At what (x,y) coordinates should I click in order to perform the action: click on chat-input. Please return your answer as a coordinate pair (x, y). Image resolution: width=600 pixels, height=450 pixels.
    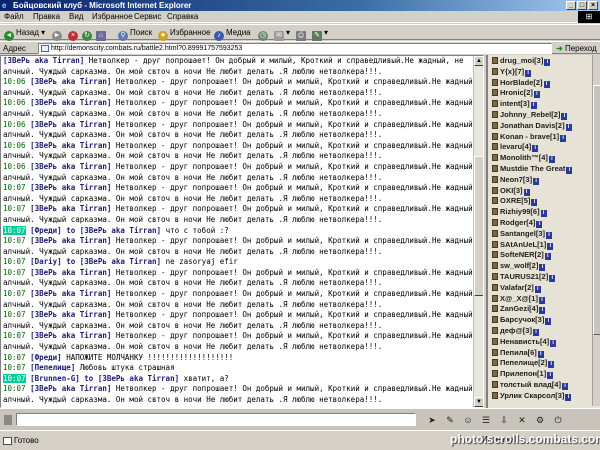
    Looking at the image, I should click on (216, 419).